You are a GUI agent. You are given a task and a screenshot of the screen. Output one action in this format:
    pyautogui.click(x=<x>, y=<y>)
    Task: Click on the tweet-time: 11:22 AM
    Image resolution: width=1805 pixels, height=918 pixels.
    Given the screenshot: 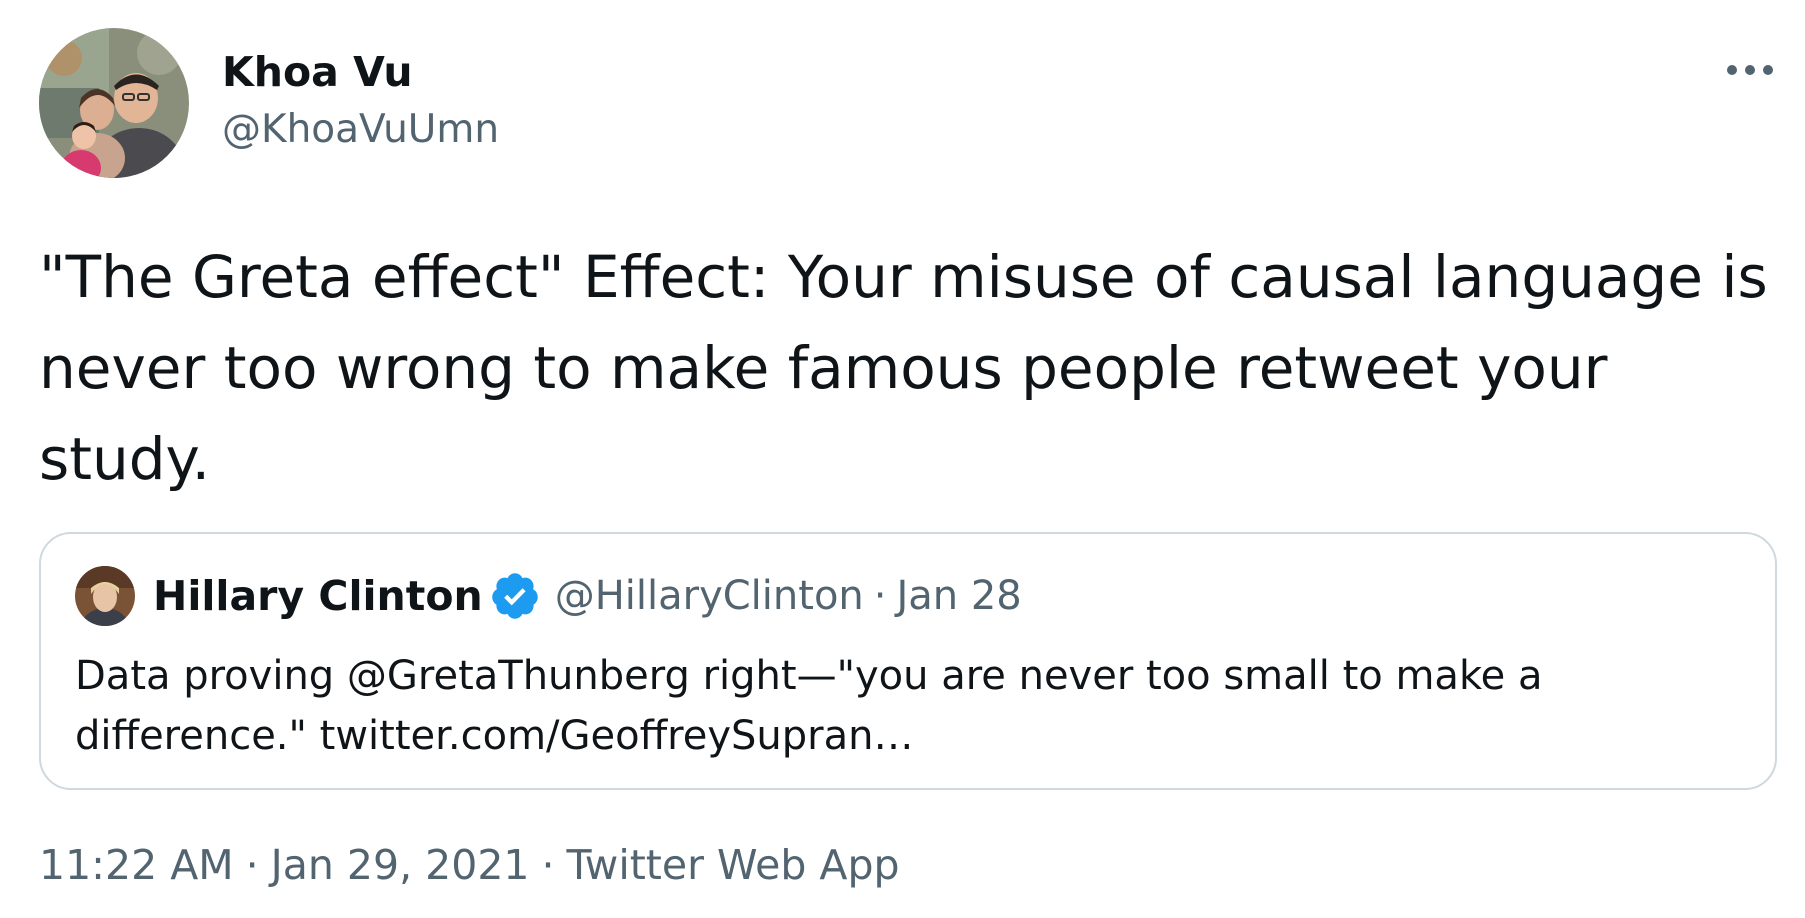 What is the action you would take?
    pyautogui.click(x=136, y=865)
    